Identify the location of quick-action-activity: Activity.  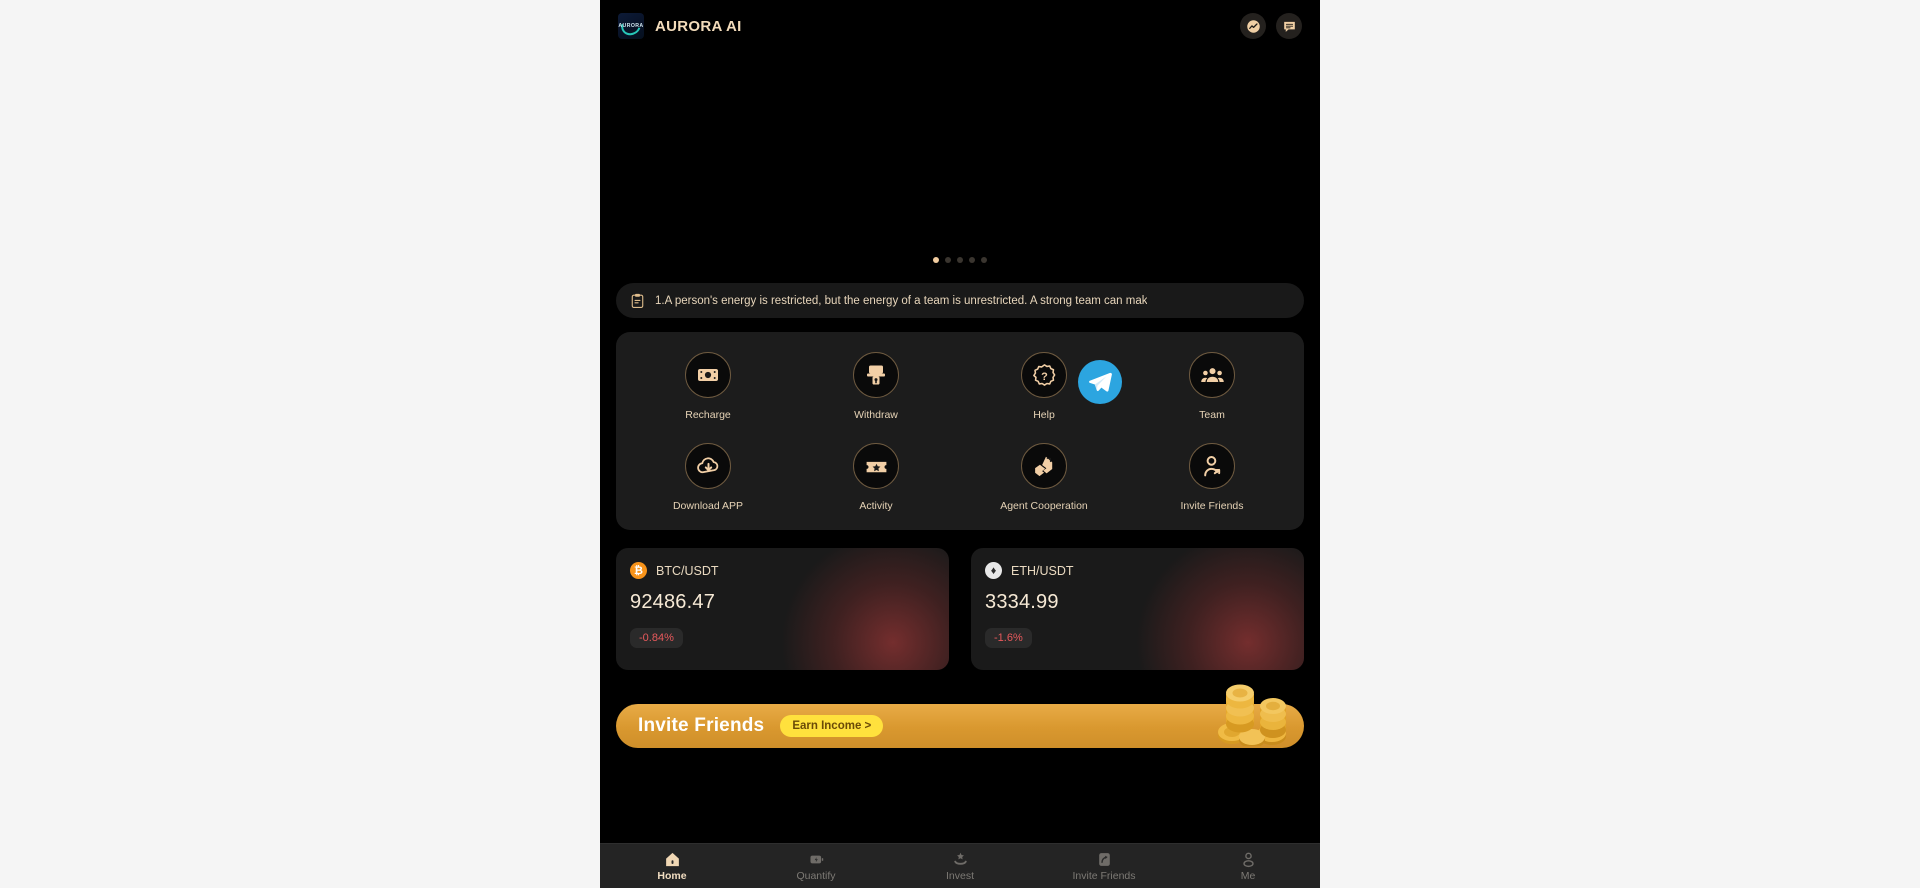
(876, 477).